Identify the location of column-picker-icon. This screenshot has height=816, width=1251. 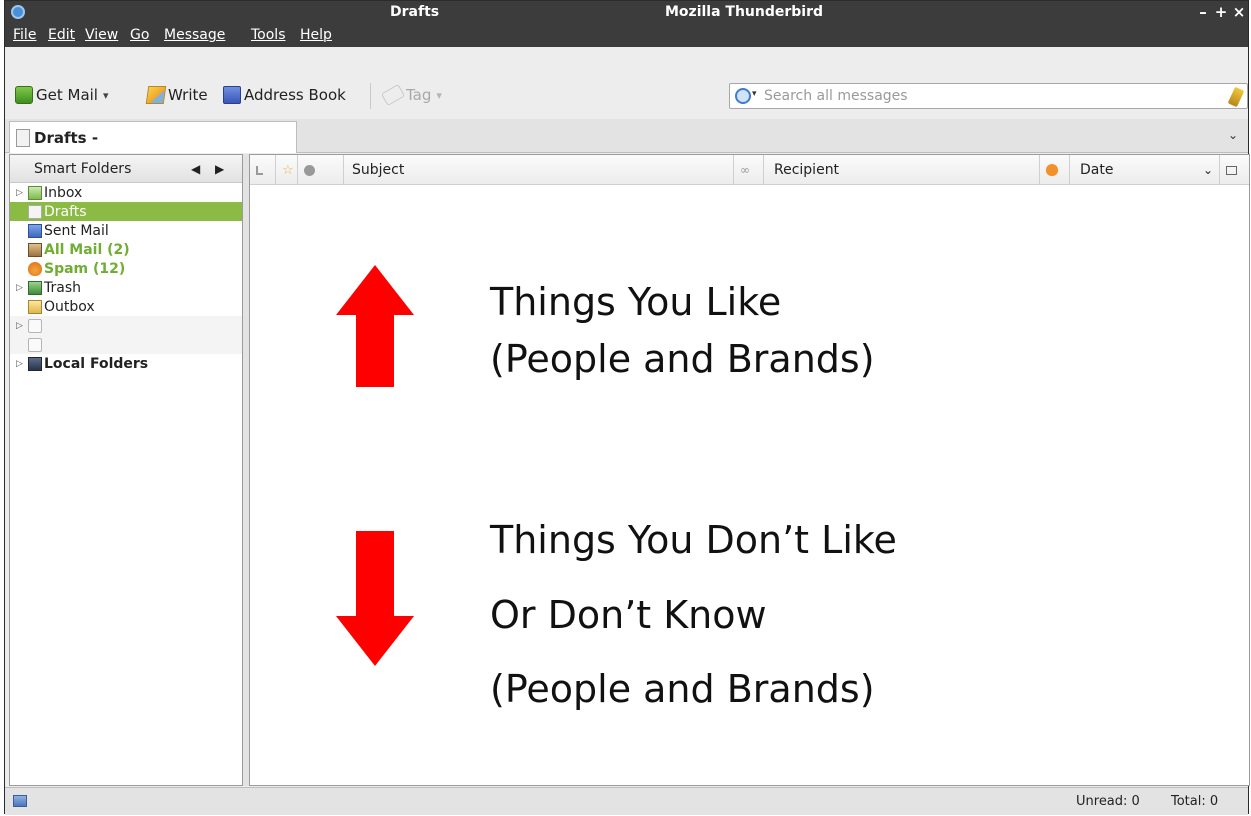
(1231, 170).